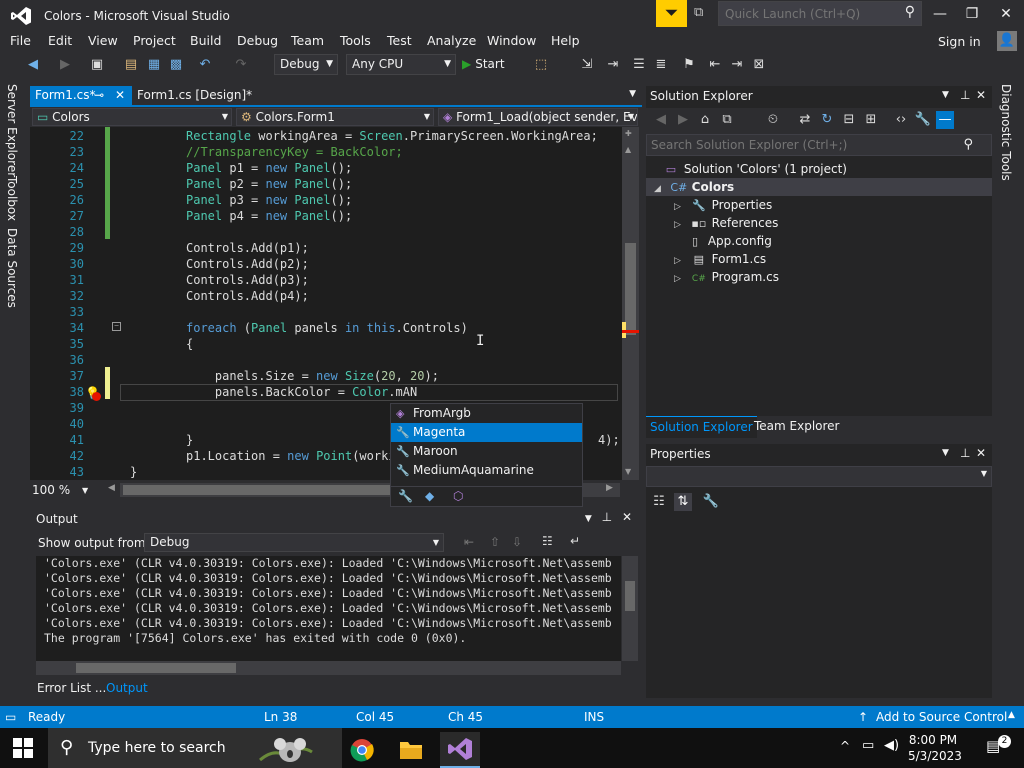 This screenshot has width=1024, height=768. Describe the element at coordinates (683, 120) in the screenshot. I see `forward-icon: ▶` at that location.